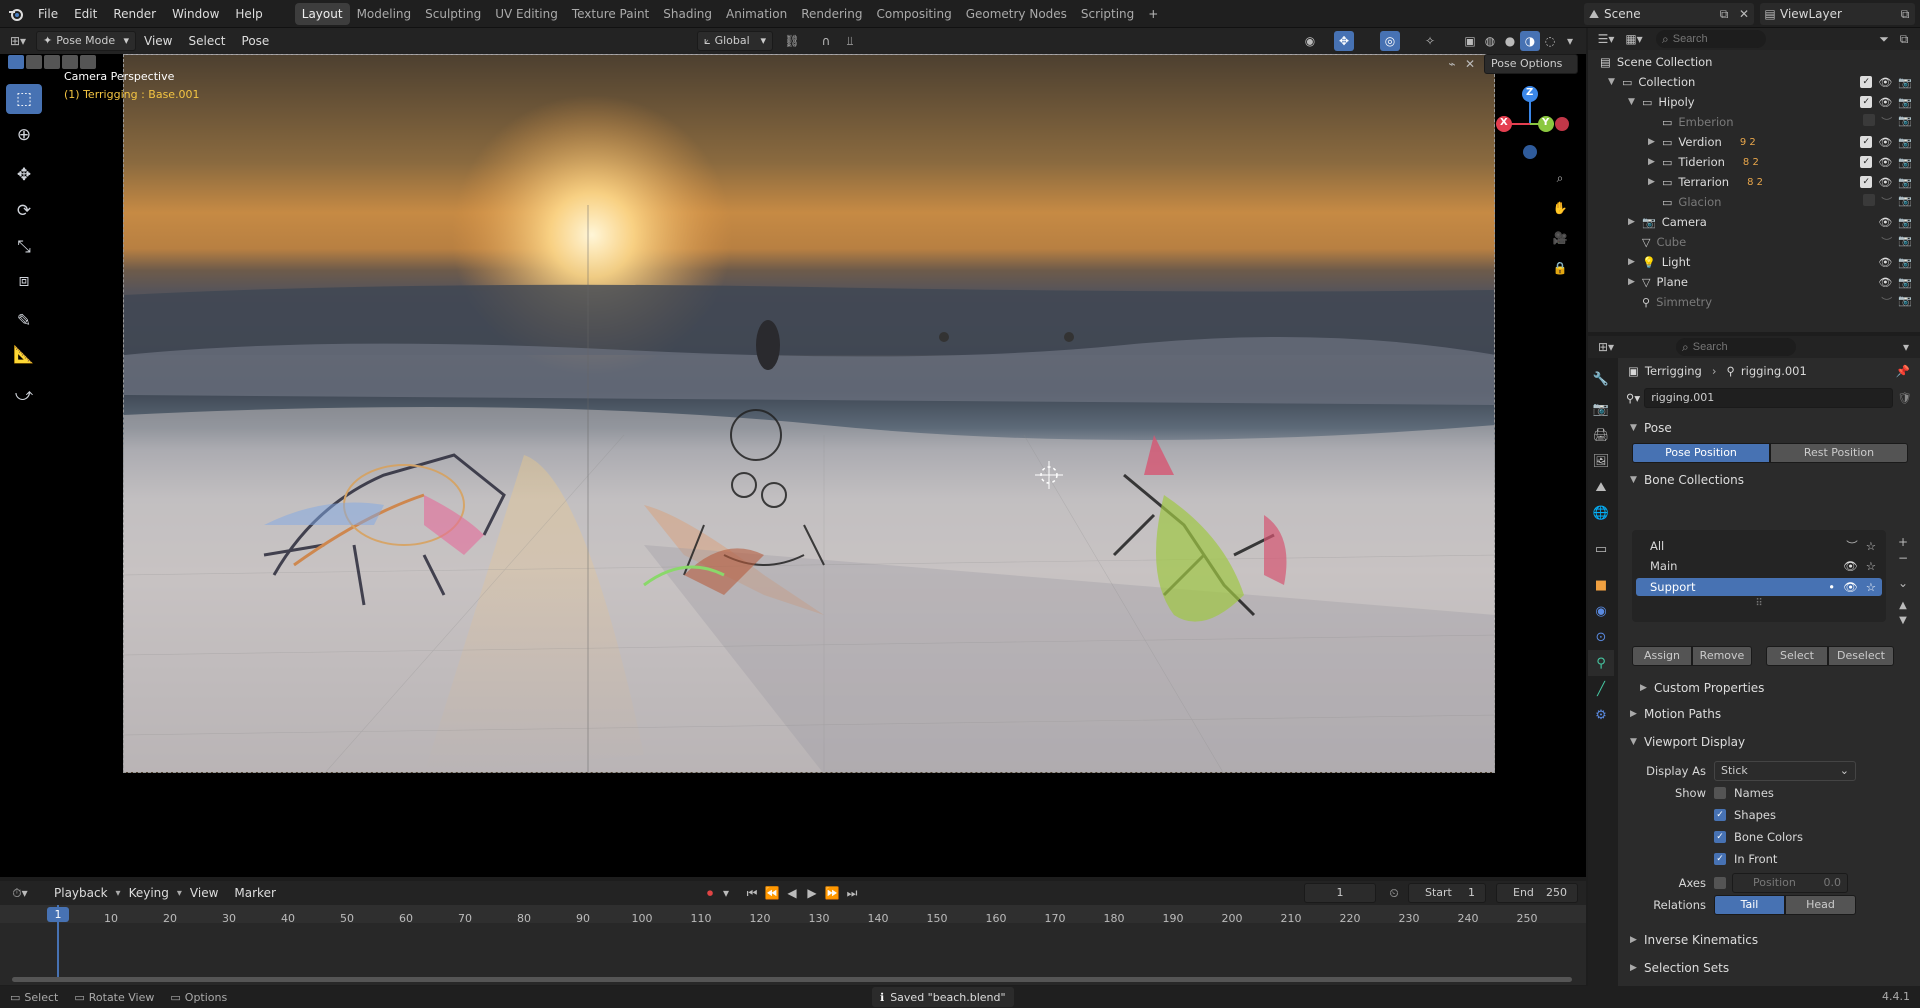  Describe the element at coordinates (1601, 409) in the screenshot. I see `render-tab-icon: 📷` at that location.